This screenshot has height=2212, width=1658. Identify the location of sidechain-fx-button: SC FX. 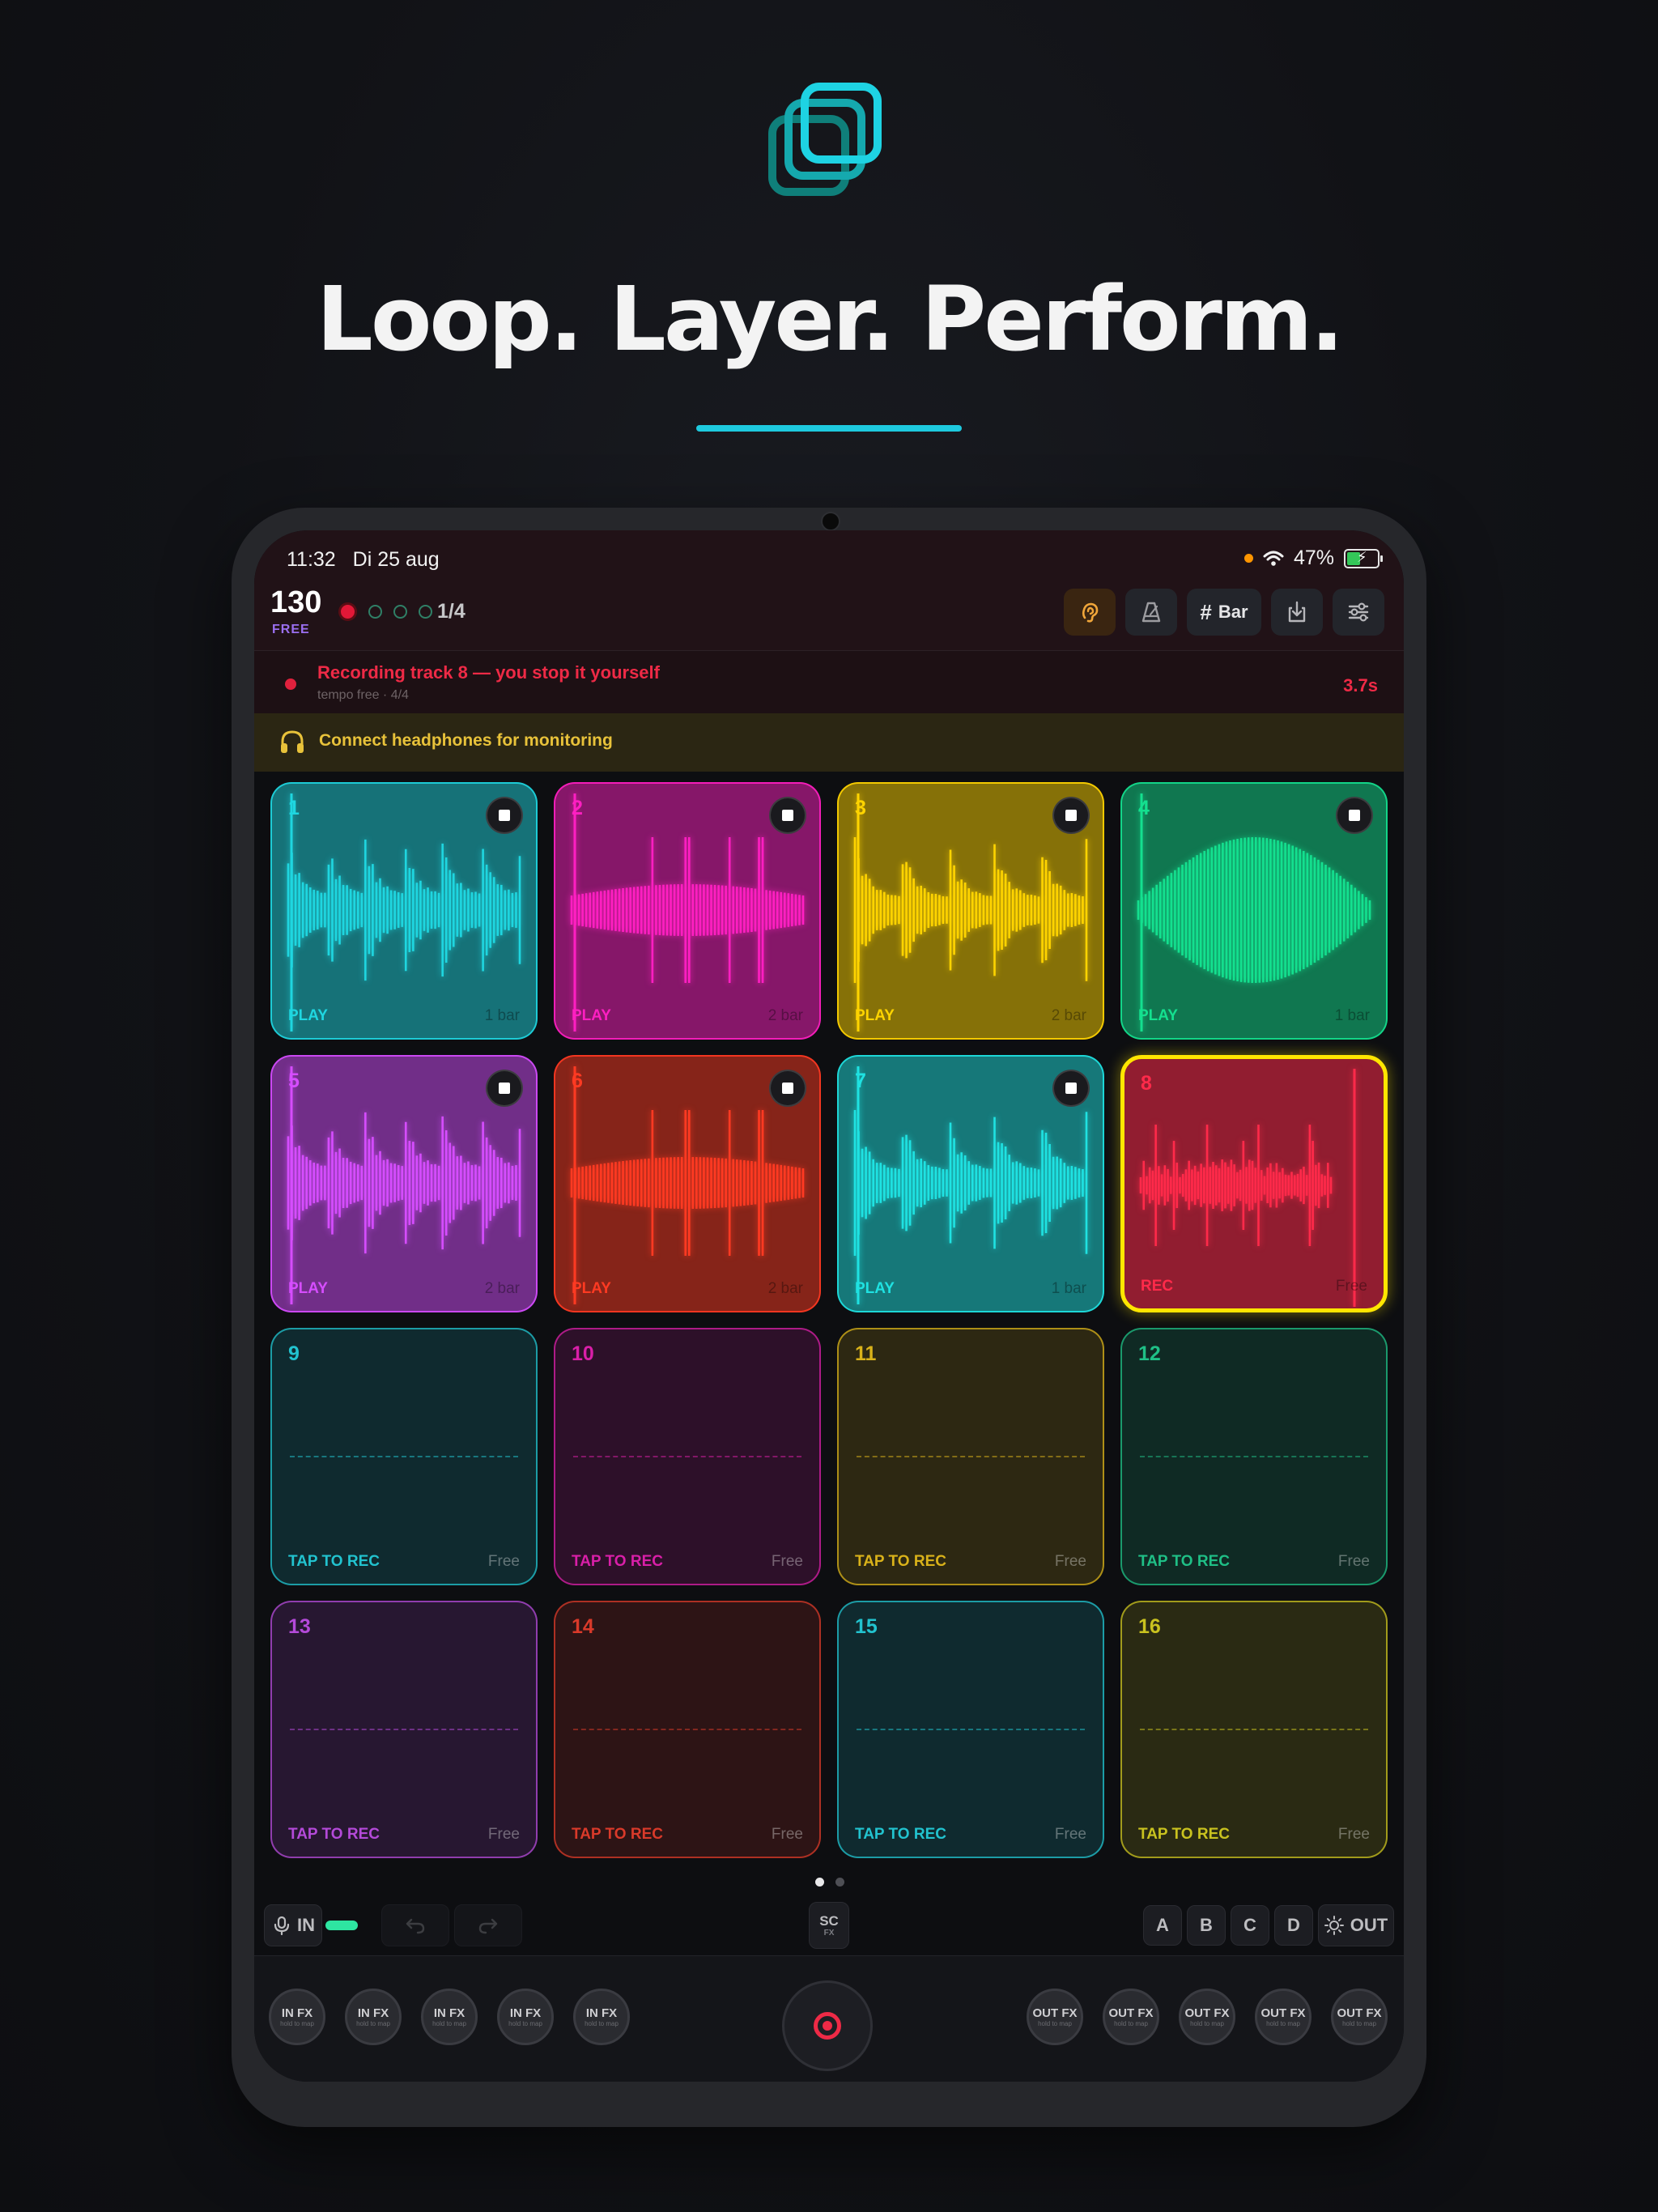
(829, 1926).